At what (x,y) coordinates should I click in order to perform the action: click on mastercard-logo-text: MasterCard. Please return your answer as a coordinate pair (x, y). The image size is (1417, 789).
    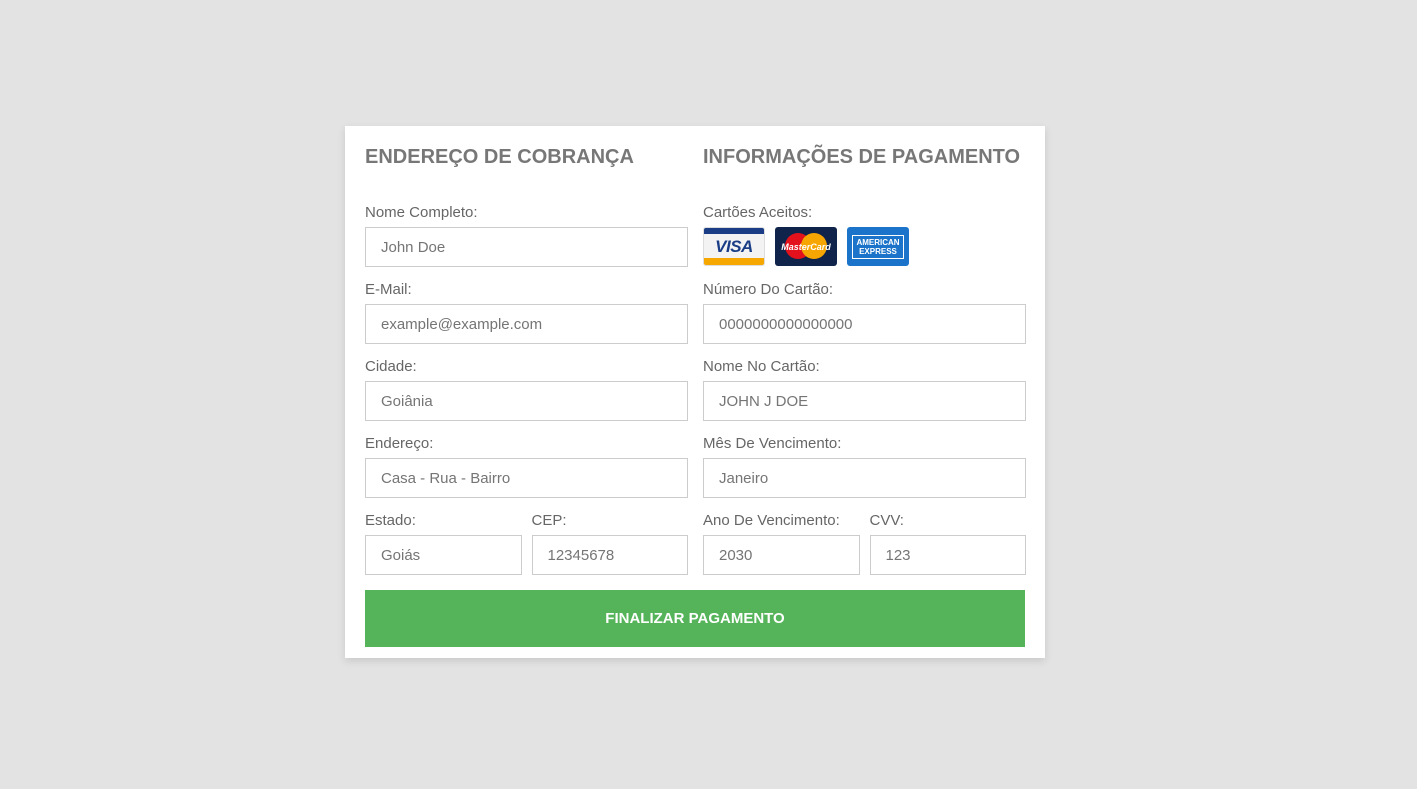
    Looking at the image, I should click on (806, 246).